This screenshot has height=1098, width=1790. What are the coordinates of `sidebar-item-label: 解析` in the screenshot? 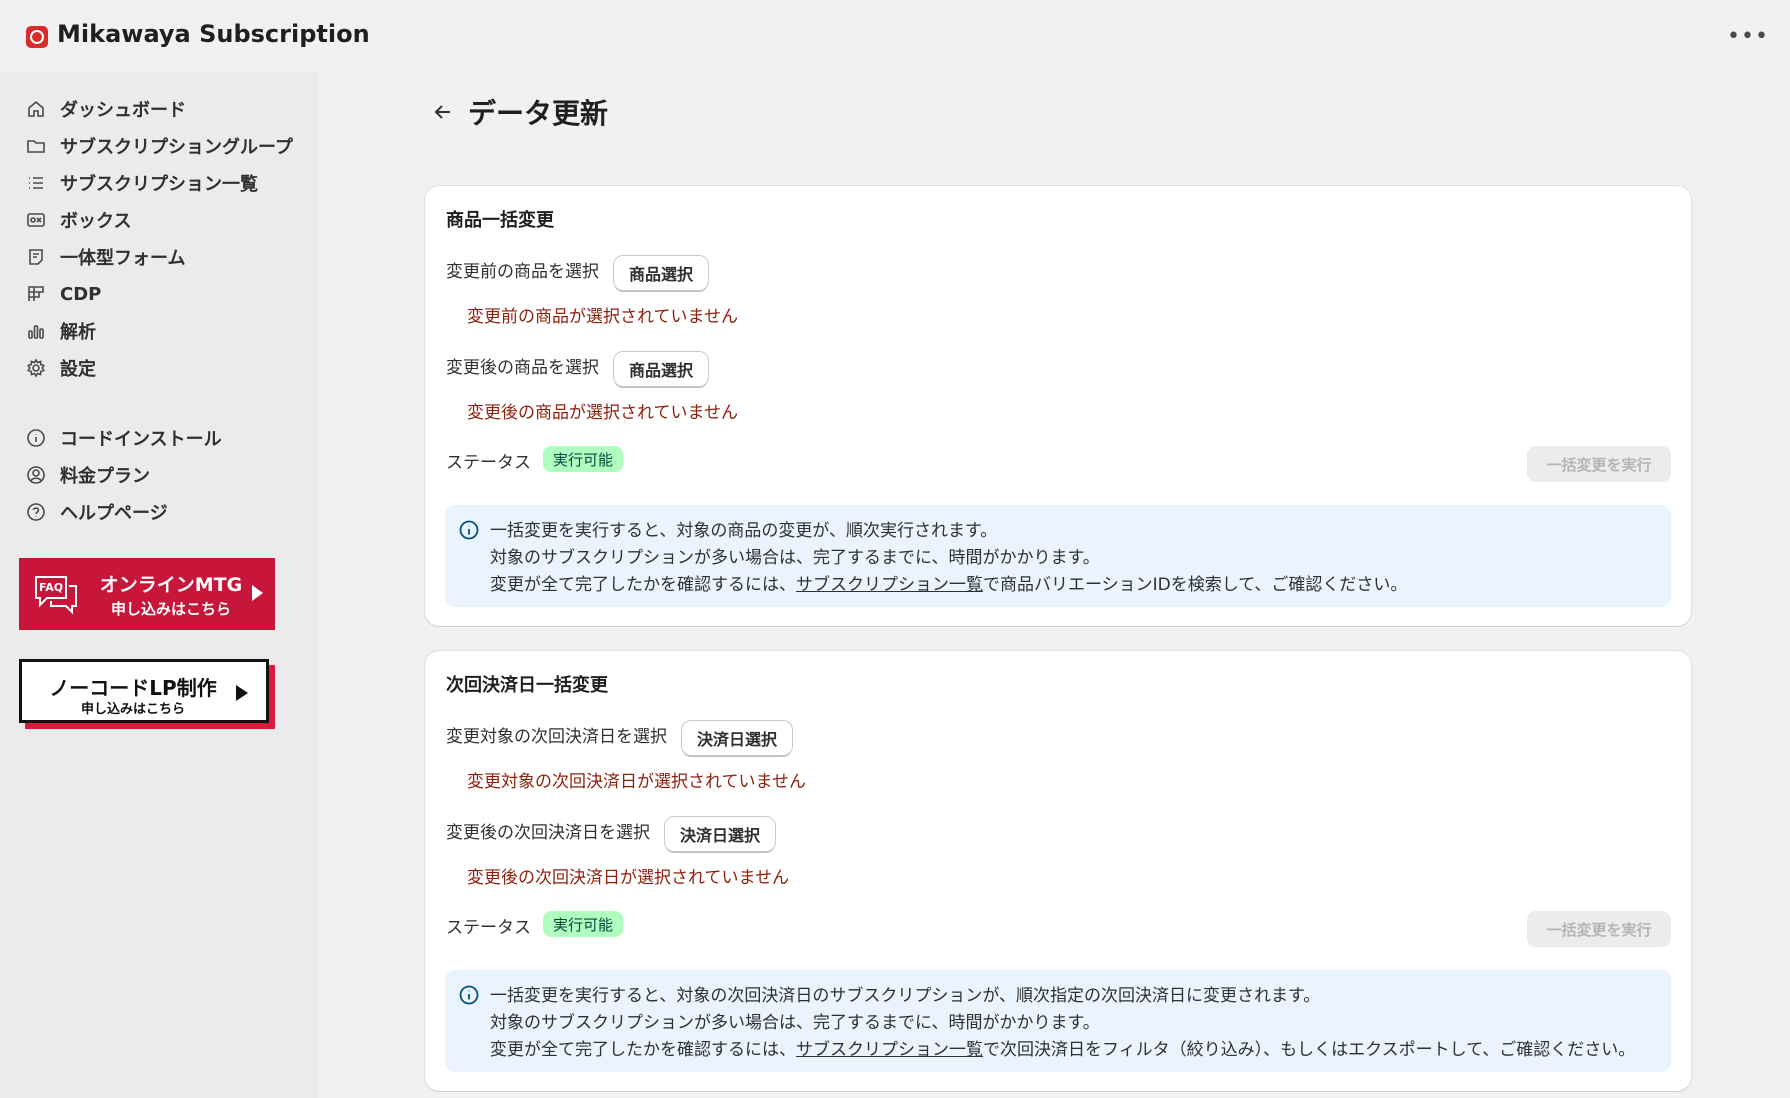 It's located at (78, 332).